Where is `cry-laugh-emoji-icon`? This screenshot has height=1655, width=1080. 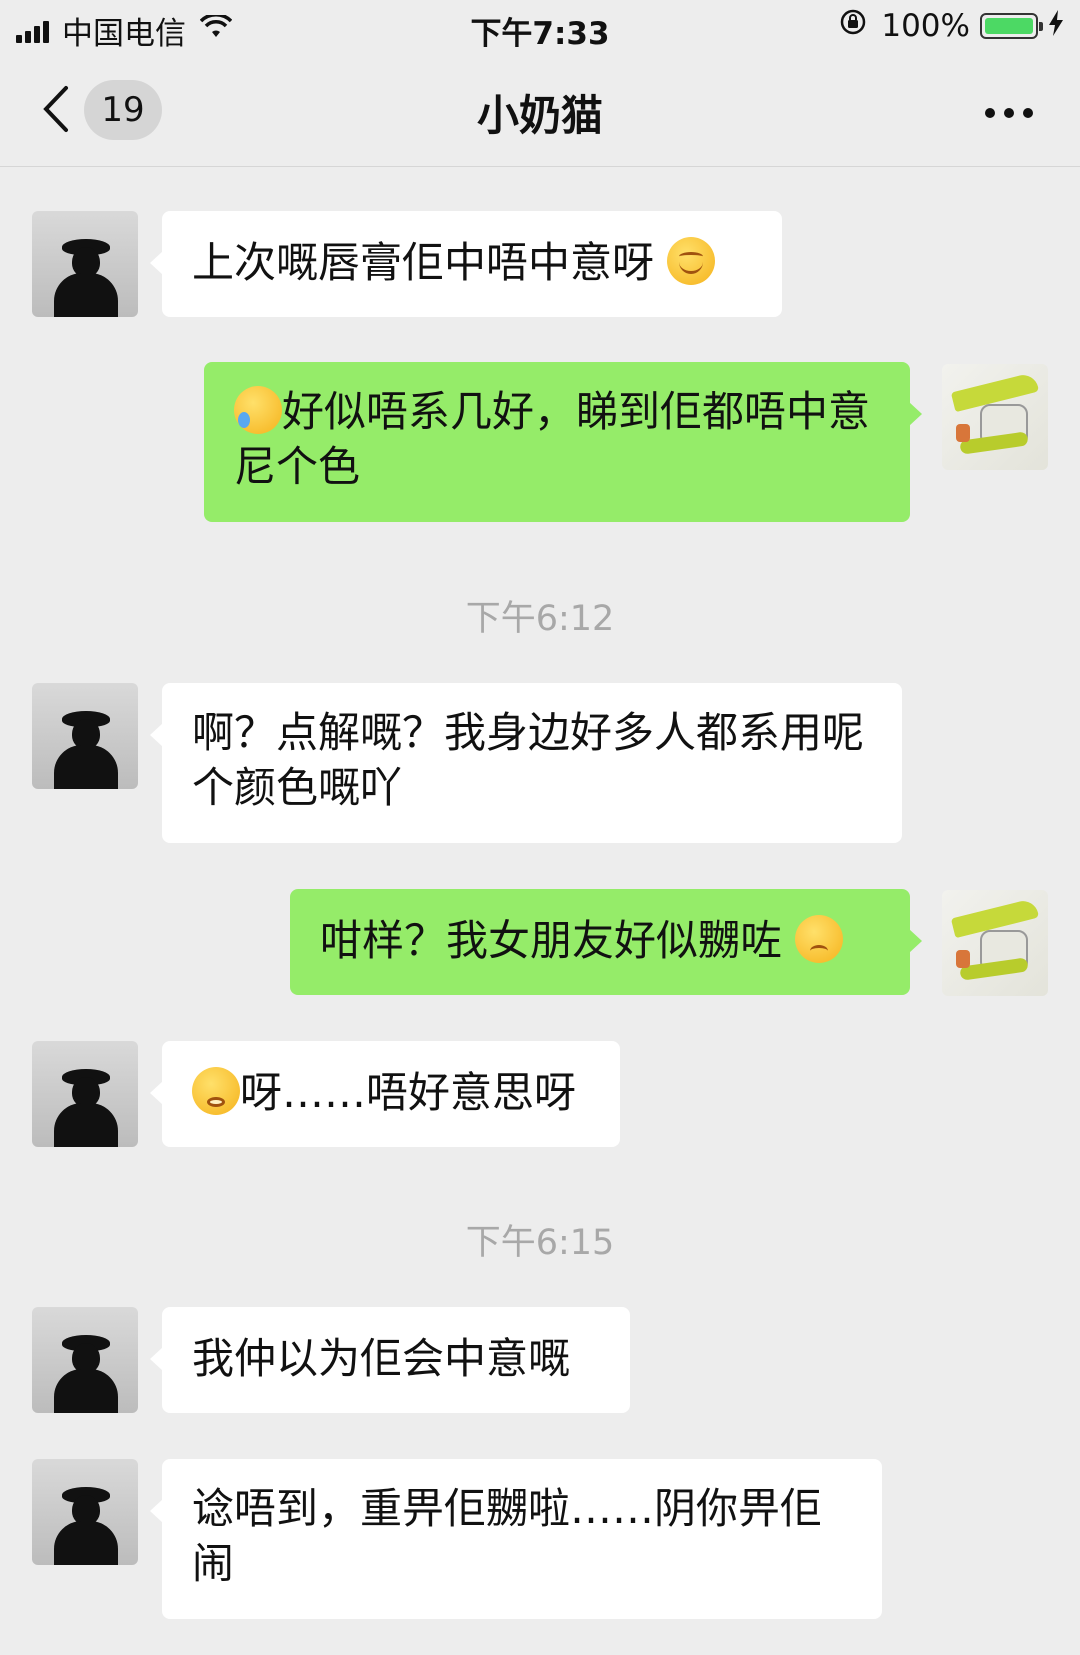
cry-laugh-emoji-icon is located at coordinates (258, 410).